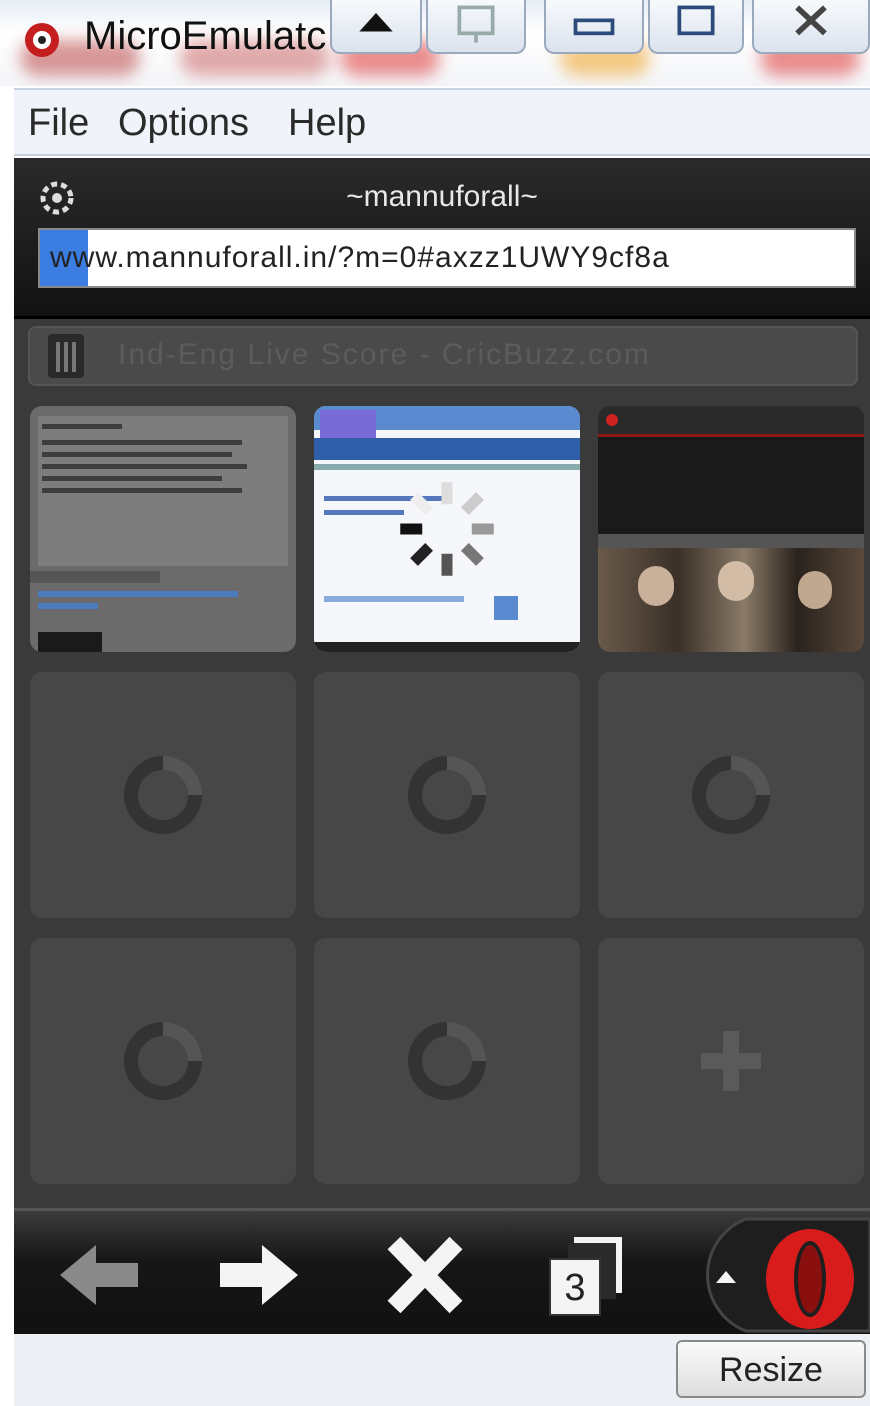 The image size is (870, 1406). What do you see at coordinates (442, 196) in the screenshot?
I see `page-title: ~mannuforall~` at bounding box center [442, 196].